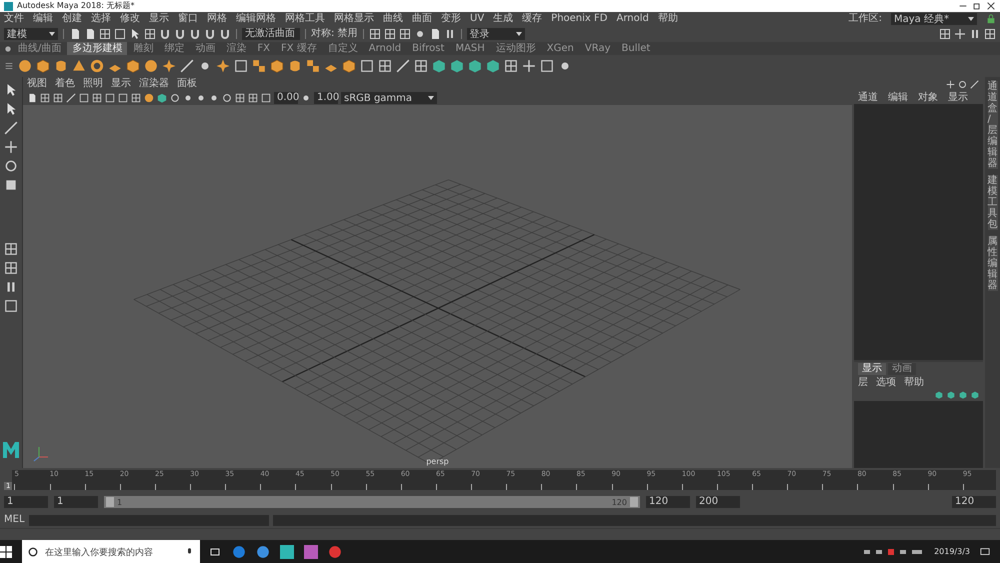  What do you see at coordinates (76, 502) in the screenshot?
I see `playback-start-field: 1` at bounding box center [76, 502].